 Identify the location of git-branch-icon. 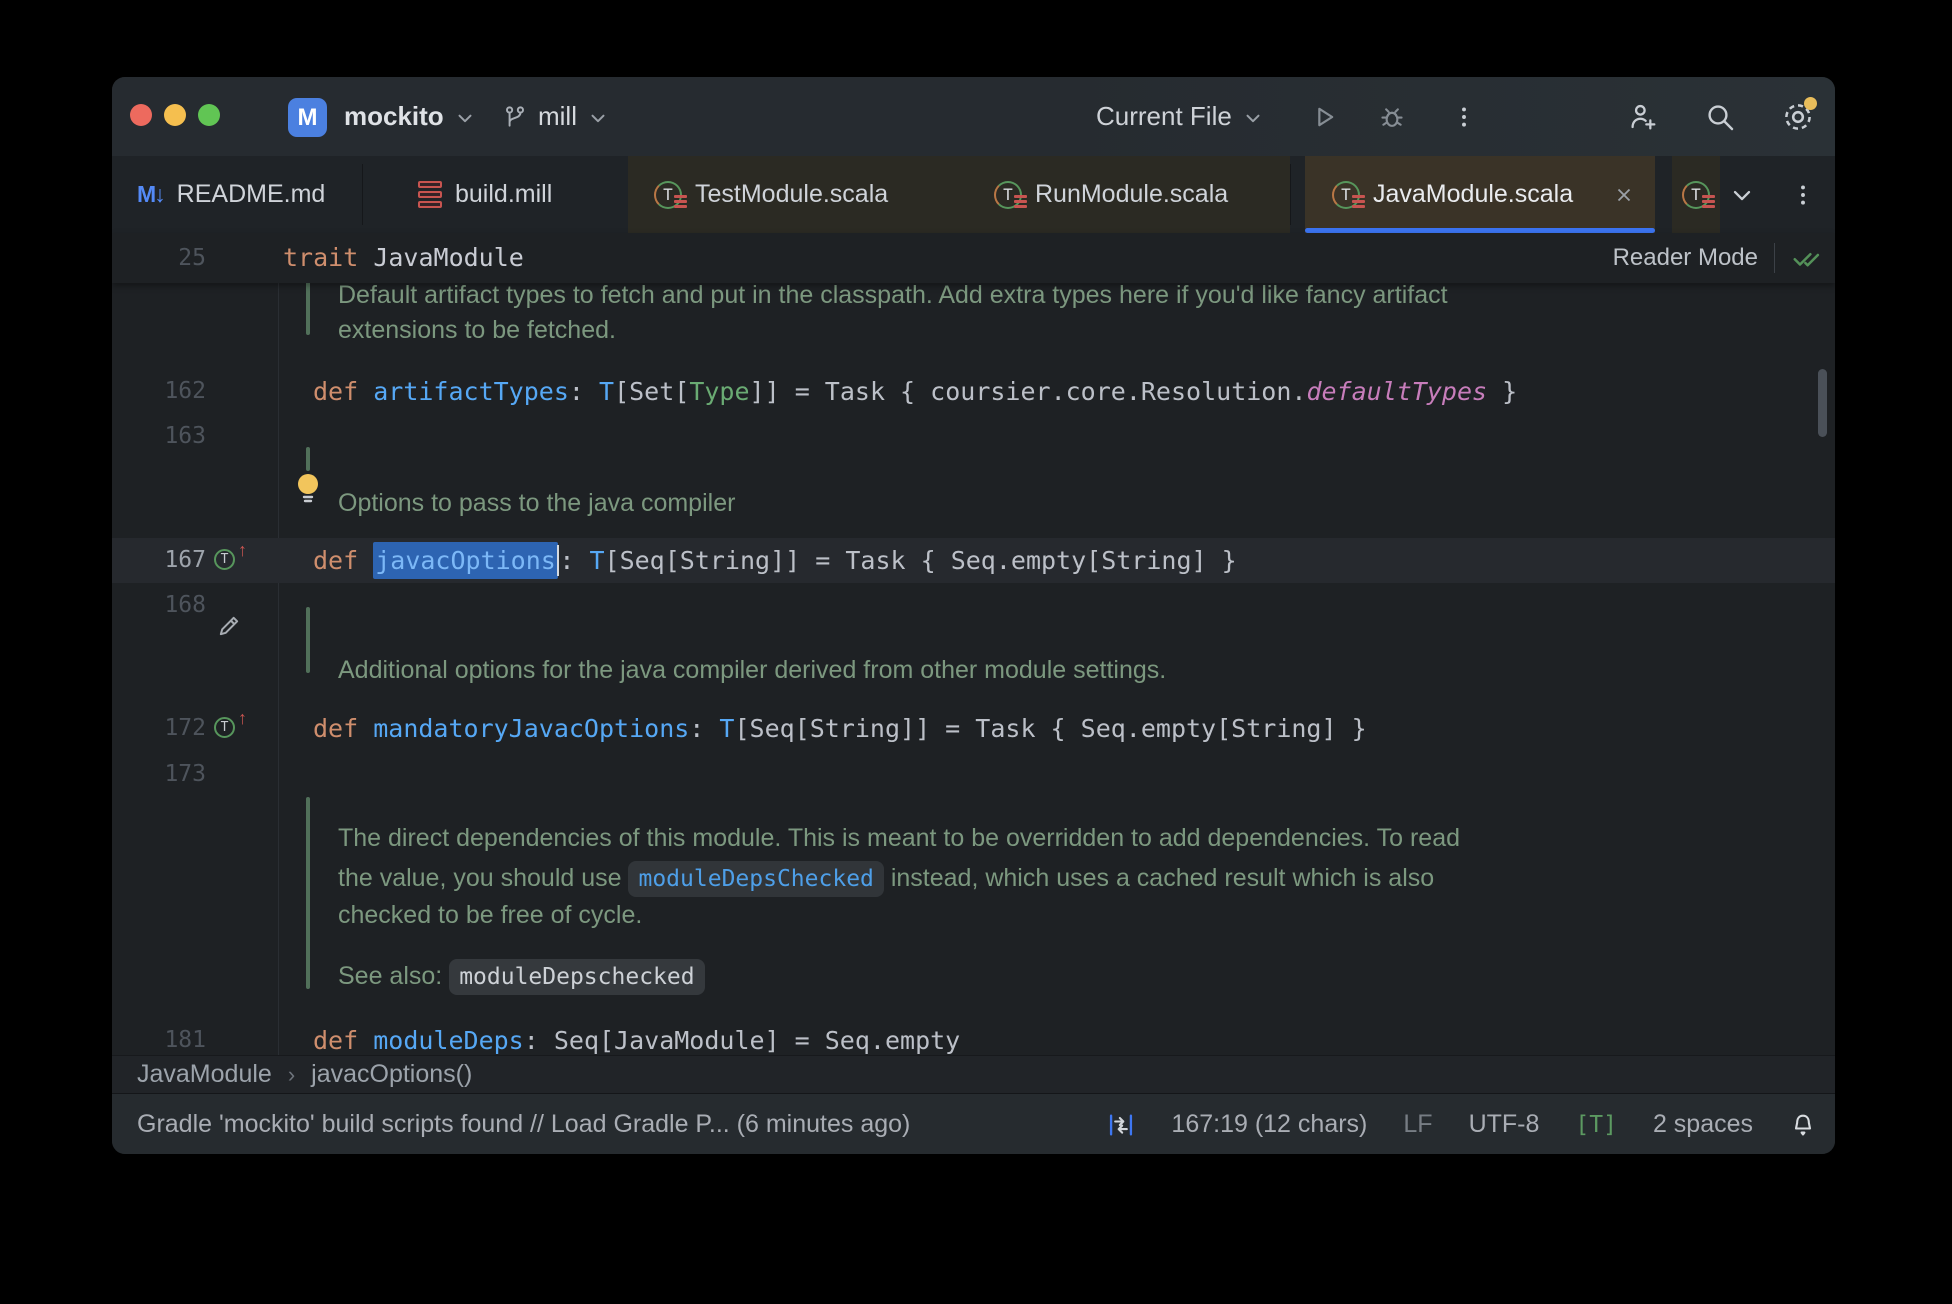
(515, 117).